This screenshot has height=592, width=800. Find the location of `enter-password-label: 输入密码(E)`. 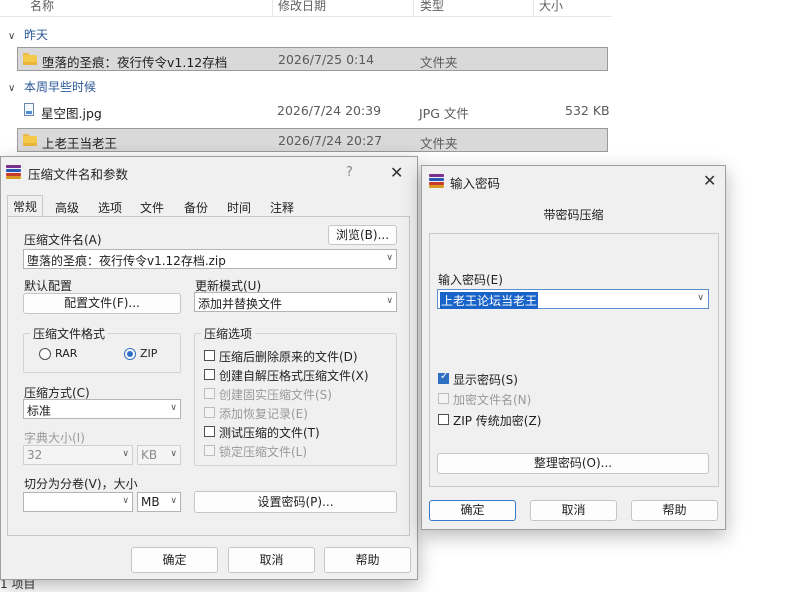

enter-password-label: 输入密码(E) is located at coordinates (470, 280).